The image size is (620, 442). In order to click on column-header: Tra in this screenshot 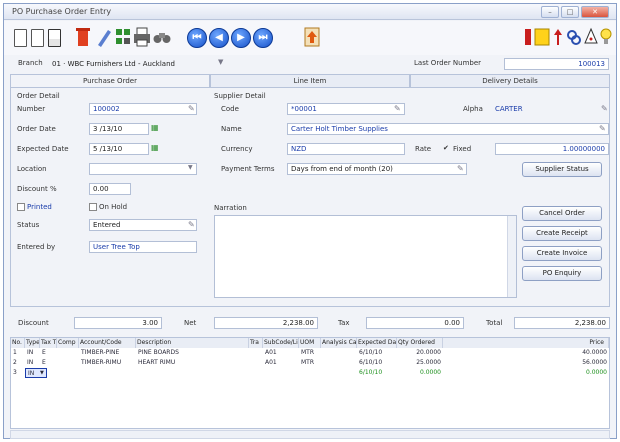, I will do `click(256, 343)`.